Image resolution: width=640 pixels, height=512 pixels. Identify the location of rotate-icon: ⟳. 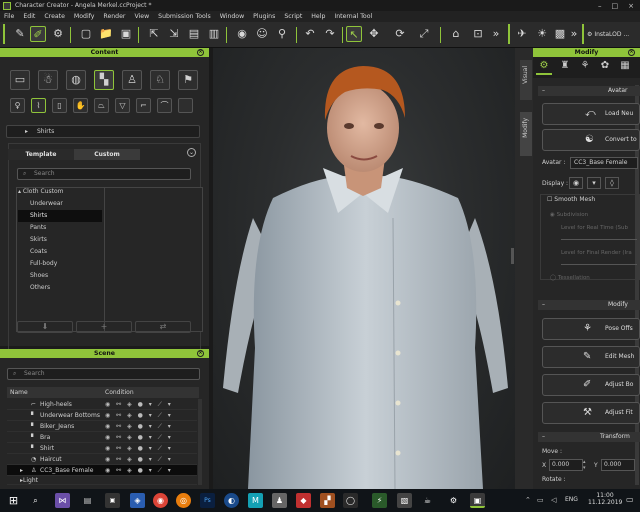
(400, 34).